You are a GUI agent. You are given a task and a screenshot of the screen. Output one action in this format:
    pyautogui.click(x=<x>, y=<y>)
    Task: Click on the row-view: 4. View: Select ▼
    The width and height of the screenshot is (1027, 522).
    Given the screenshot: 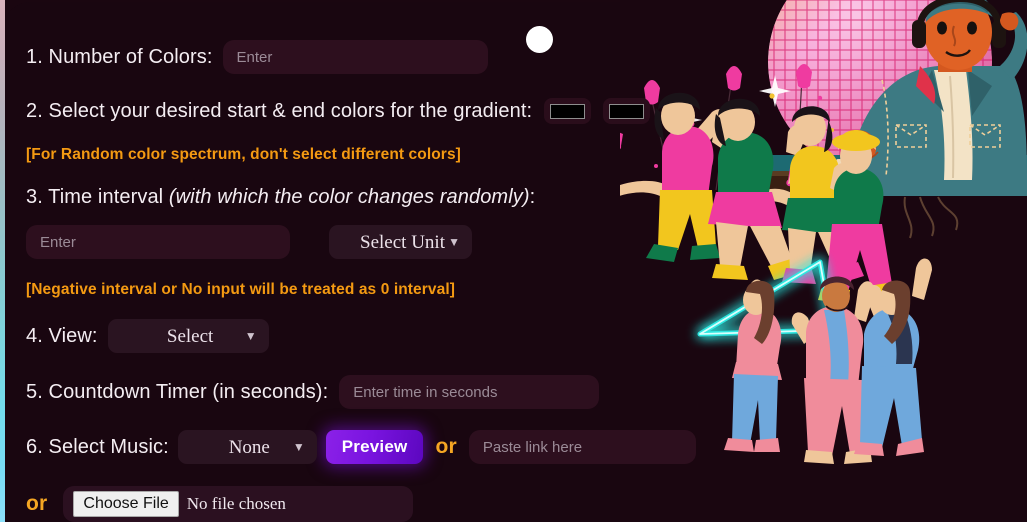 What is the action you would take?
    pyautogui.click(x=343, y=336)
    